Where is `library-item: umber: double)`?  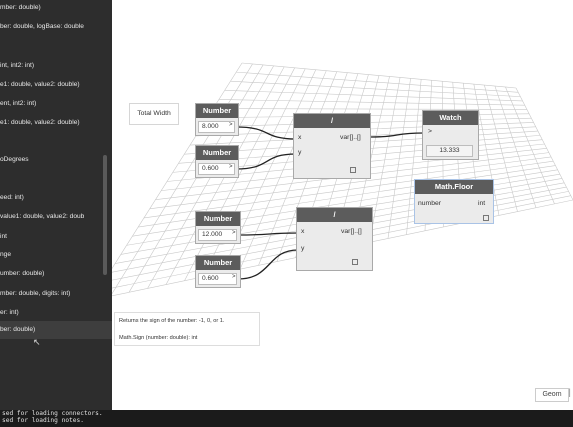
library-item: umber: double) is located at coordinates (22, 273).